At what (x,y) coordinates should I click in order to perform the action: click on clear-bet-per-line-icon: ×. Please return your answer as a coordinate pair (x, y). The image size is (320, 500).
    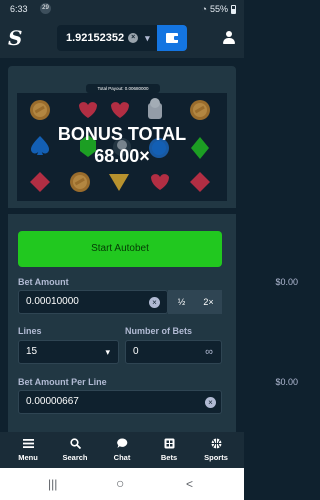
    Looking at the image, I should click on (210, 402).